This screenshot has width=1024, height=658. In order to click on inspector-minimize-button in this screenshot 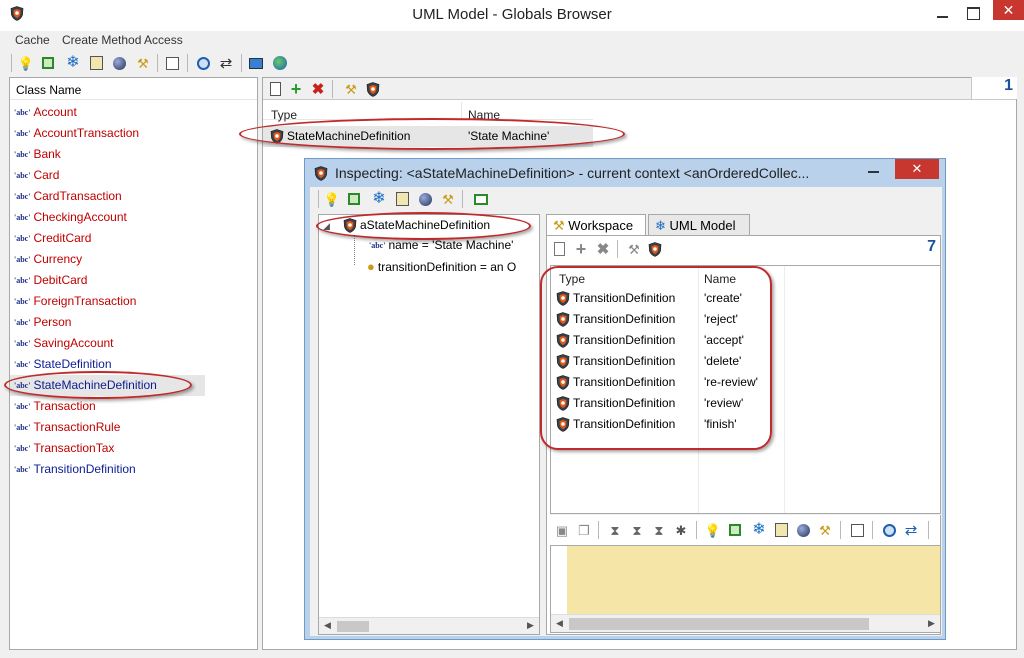, I will do `click(874, 170)`.